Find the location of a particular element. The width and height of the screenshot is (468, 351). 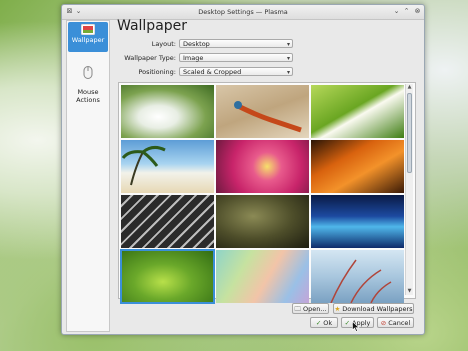

close-icon: ⊗ is located at coordinates (417, 11).